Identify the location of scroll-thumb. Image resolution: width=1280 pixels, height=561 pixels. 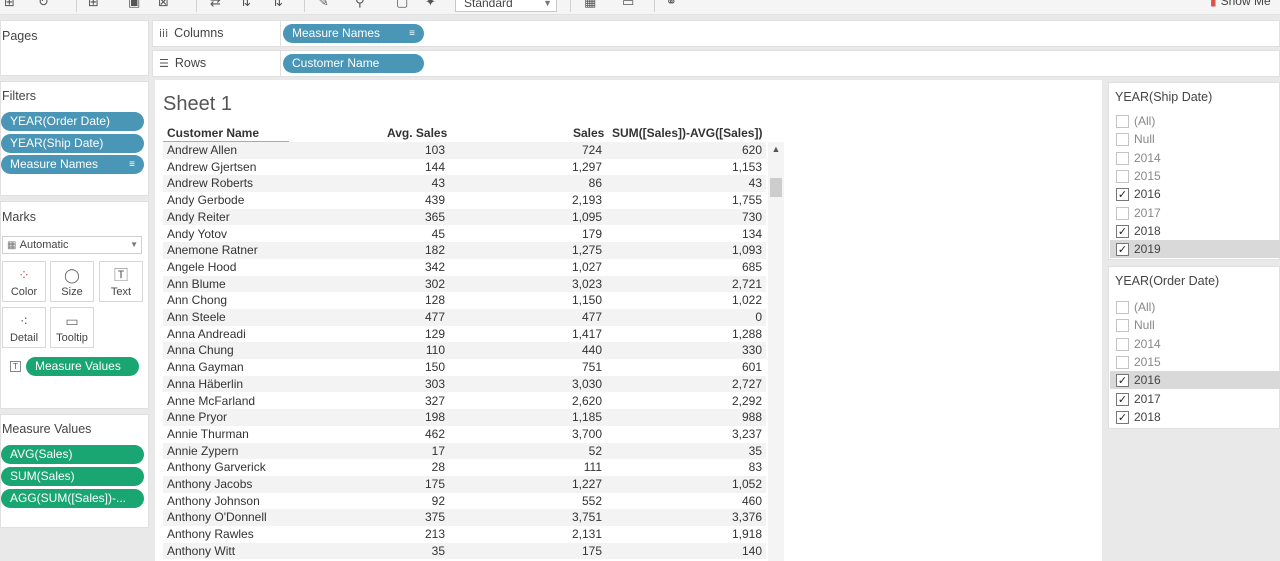
(776, 187).